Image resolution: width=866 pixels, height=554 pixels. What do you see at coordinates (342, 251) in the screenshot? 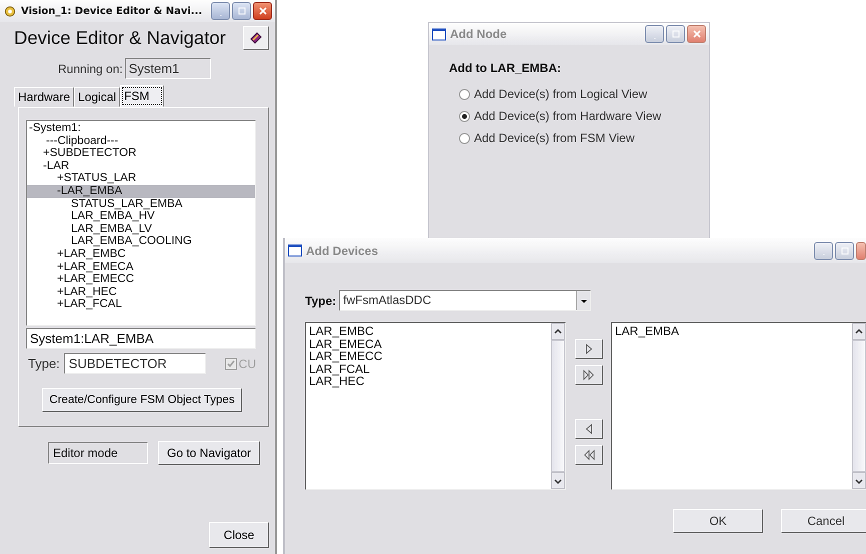
I see `window-title: Add Devices` at bounding box center [342, 251].